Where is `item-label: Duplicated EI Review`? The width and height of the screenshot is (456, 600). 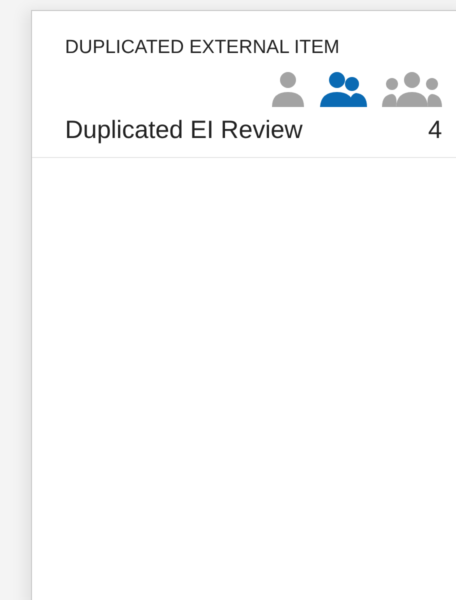
item-label: Duplicated EI Review is located at coordinates (184, 130).